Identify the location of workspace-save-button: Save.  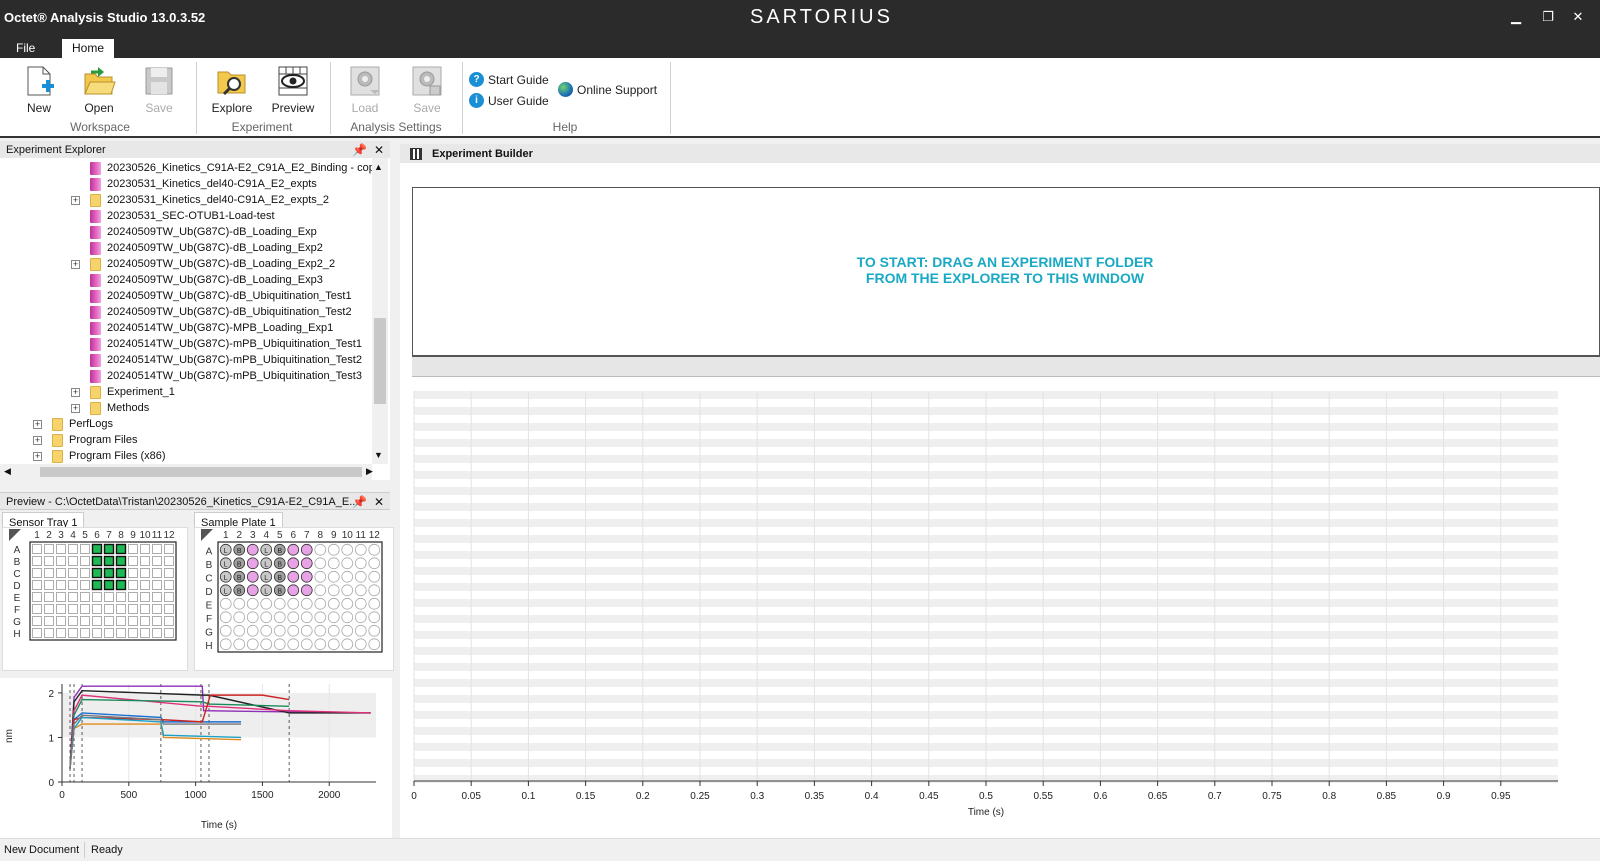
(159, 92).